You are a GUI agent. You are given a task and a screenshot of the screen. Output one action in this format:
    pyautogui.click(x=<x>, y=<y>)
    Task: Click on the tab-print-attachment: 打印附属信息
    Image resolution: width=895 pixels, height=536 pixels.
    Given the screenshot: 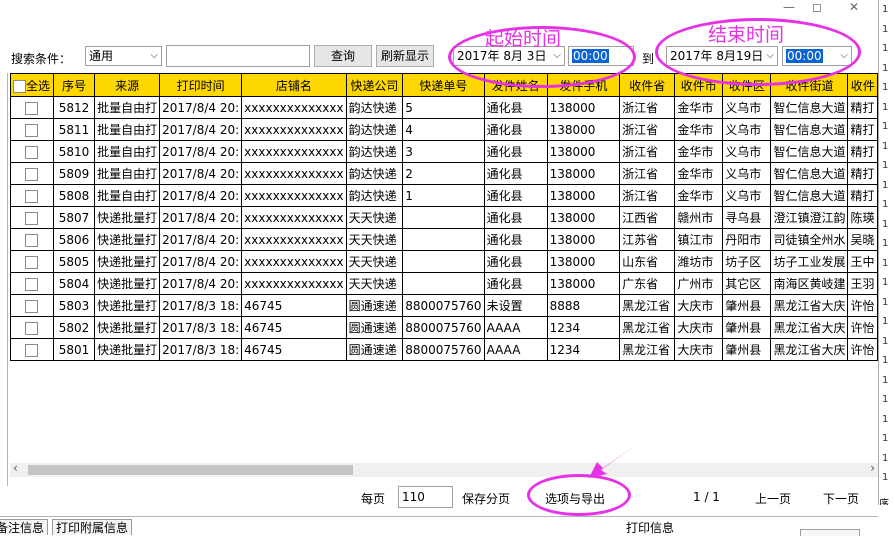 What is the action you would take?
    pyautogui.click(x=92, y=527)
    